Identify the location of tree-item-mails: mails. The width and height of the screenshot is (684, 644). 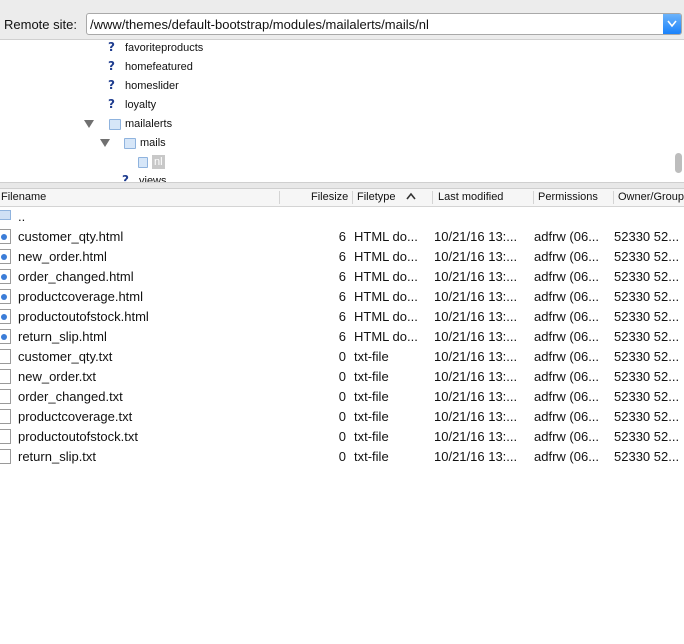
(150, 144).